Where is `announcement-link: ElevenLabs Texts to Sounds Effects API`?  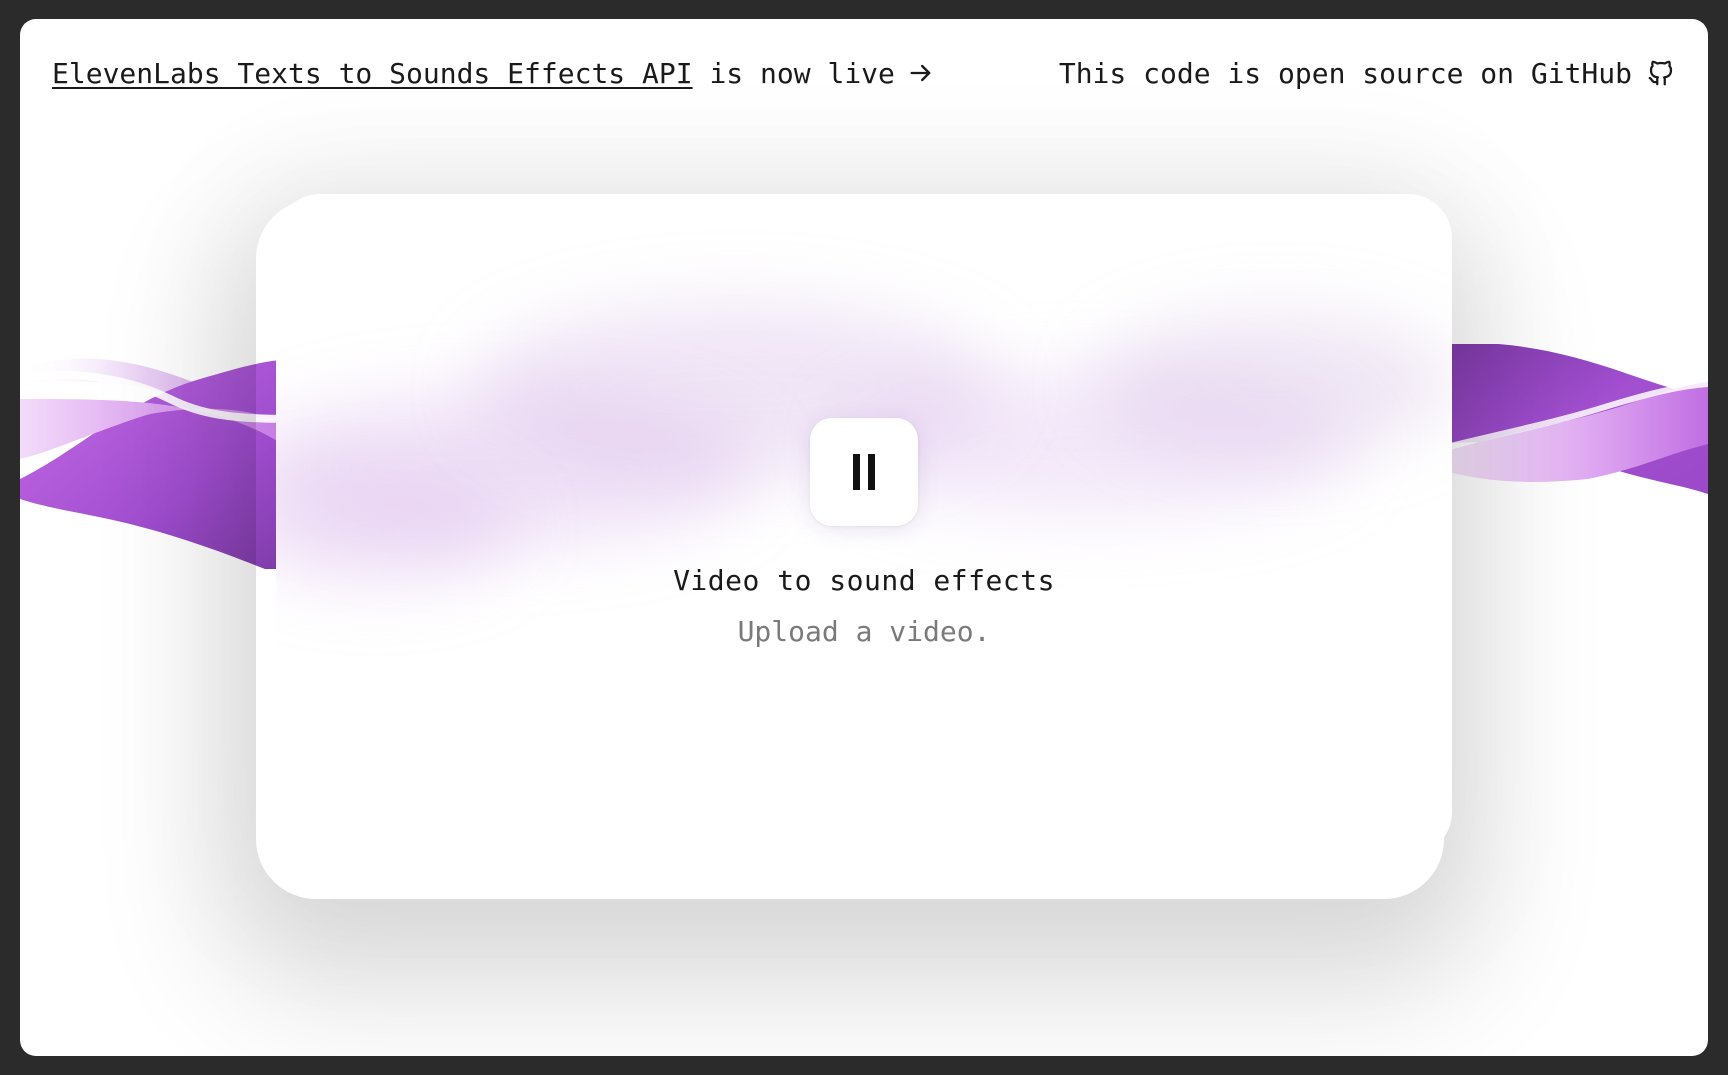
announcement-link: ElevenLabs Texts to Sounds Effects API is located at coordinates (372, 73).